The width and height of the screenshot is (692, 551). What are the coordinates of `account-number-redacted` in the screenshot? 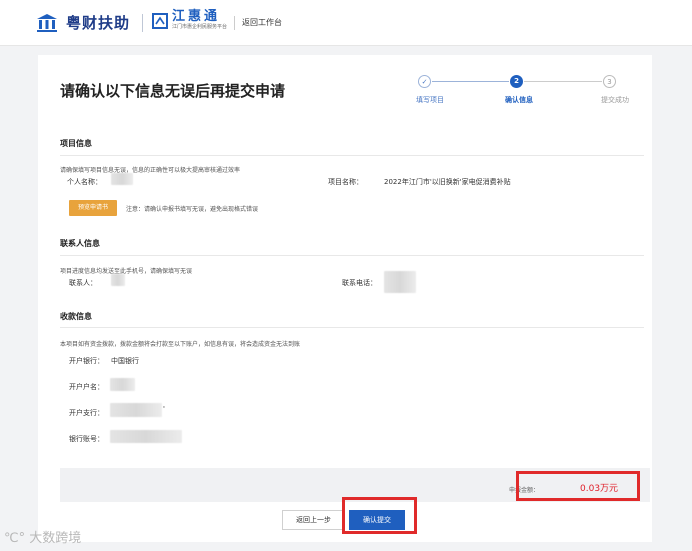 It's located at (146, 436).